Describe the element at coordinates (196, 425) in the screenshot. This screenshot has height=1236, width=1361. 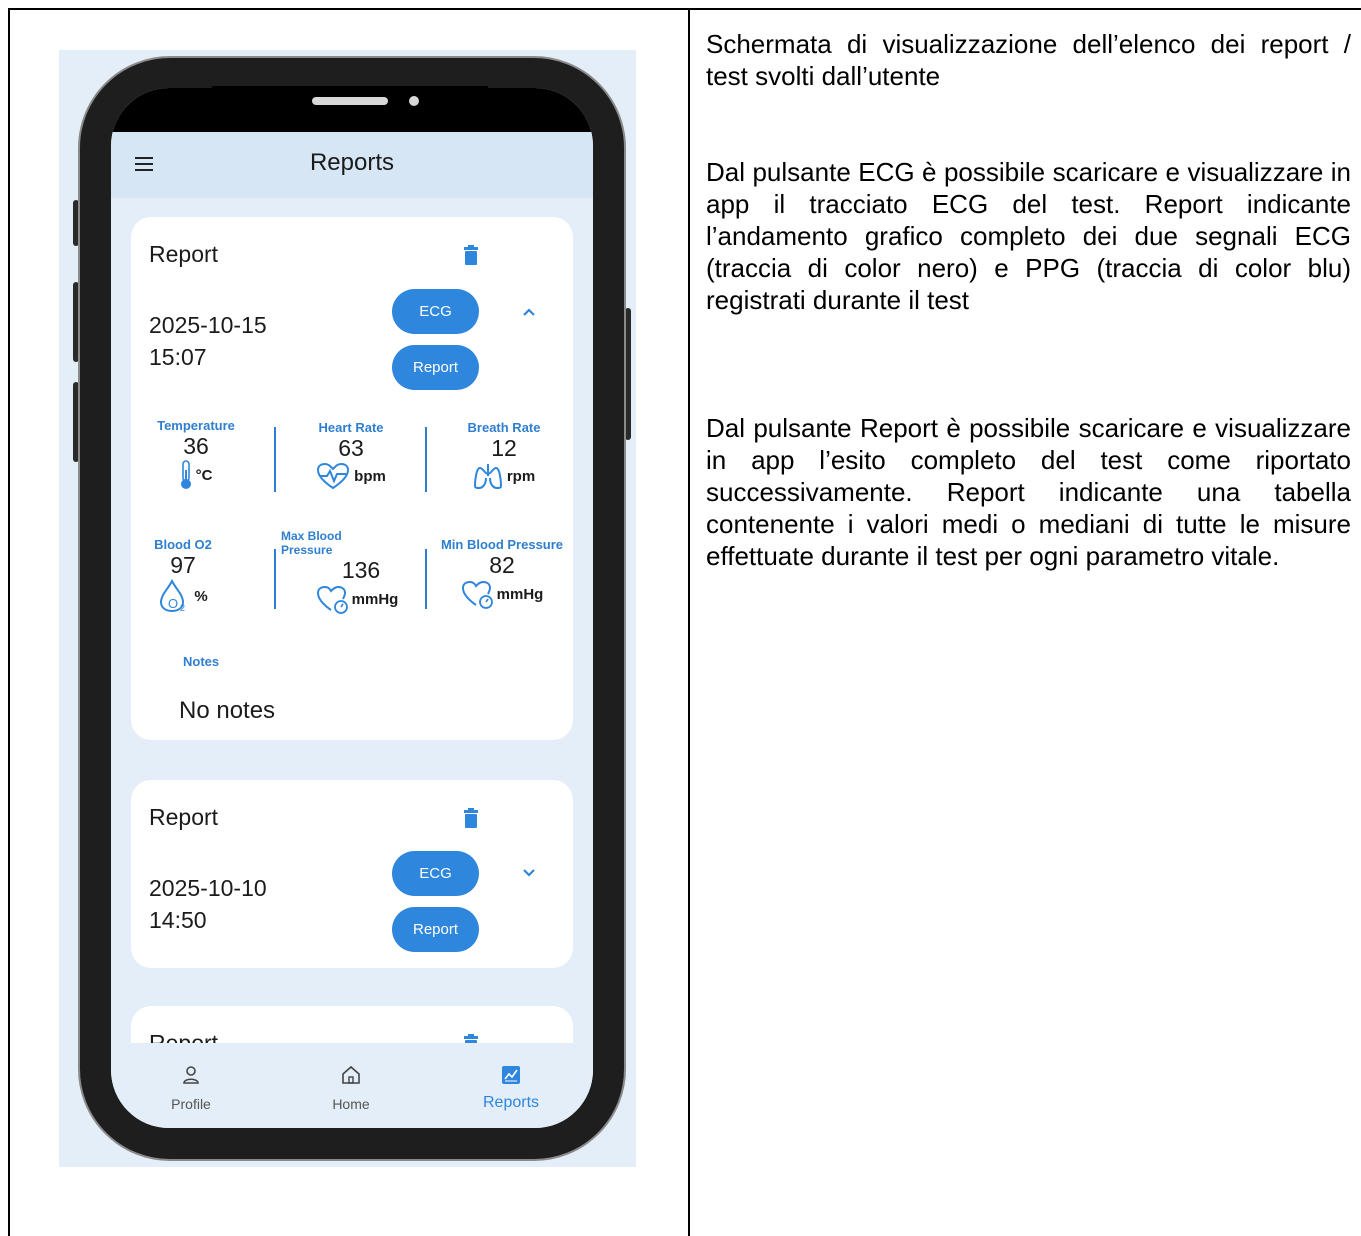
I see `metric-label: Temperature` at that location.